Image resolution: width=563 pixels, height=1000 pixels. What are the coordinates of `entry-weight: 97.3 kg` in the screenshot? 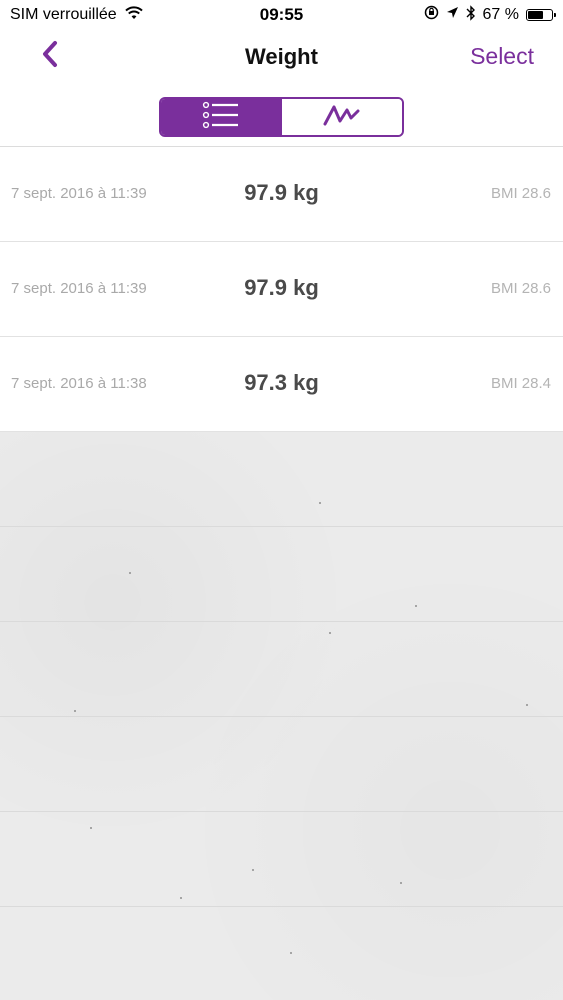 It's located at (281, 382).